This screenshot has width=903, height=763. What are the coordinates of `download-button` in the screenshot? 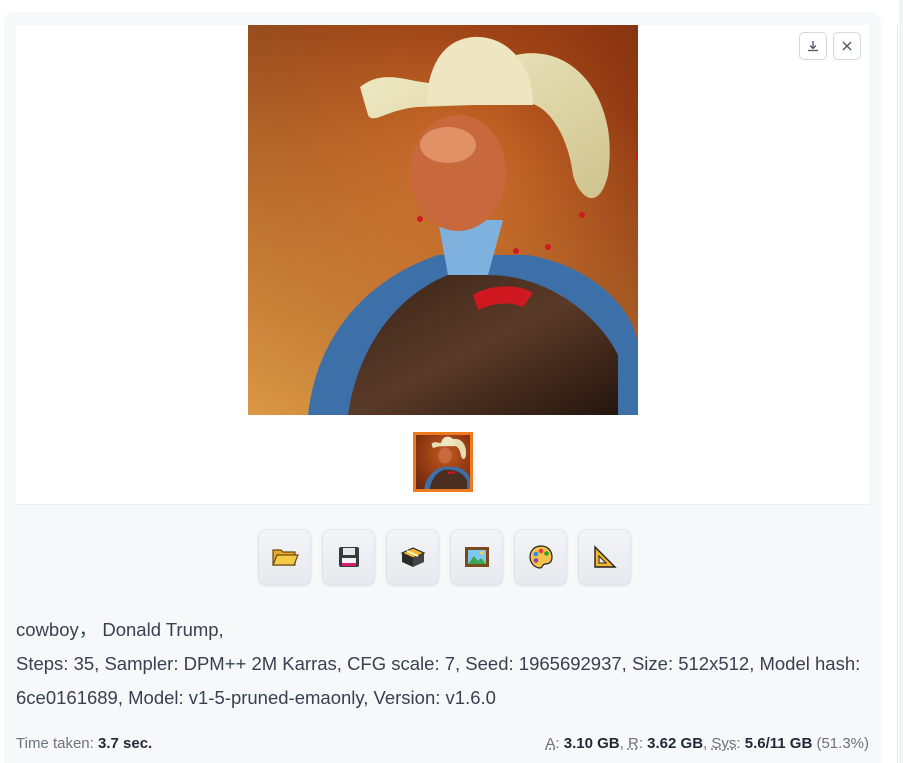 It's located at (813, 46).